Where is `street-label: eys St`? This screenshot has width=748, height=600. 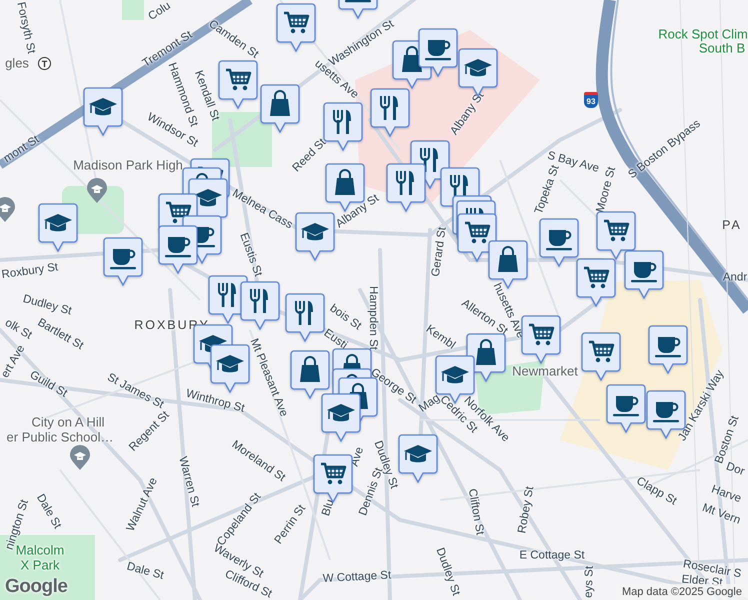 street-label: eys St is located at coordinates (590, 582).